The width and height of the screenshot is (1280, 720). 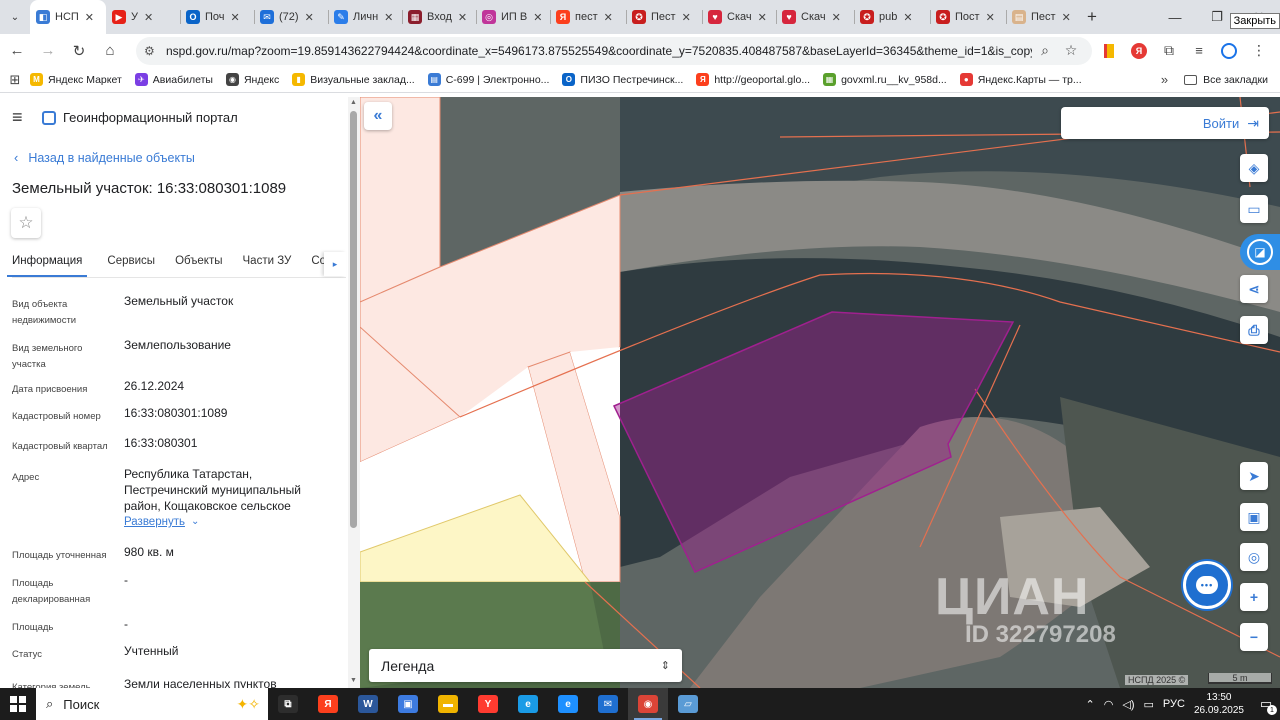 What do you see at coordinates (968, 17) in the screenshot?
I see `browser-tab: ✪ Пост ✕` at bounding box center [968, 17].